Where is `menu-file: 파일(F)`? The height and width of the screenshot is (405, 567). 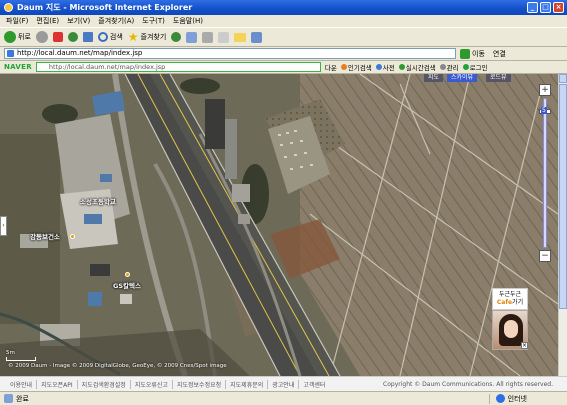
menu-file: 파일(F) is located at coordinates (17, 21).